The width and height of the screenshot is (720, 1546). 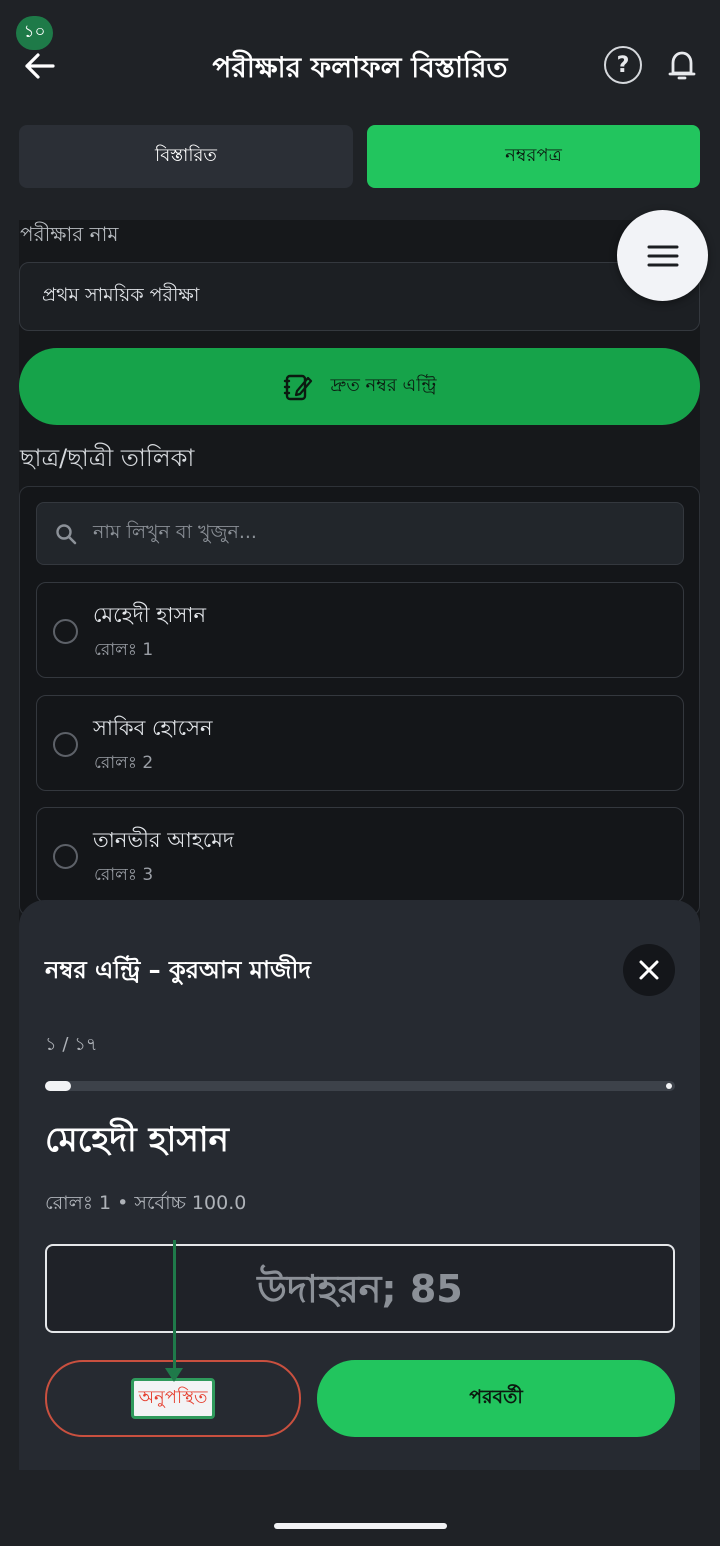 I want to click on student-roll: রোলঃ 1, so click(x=124, y=650).